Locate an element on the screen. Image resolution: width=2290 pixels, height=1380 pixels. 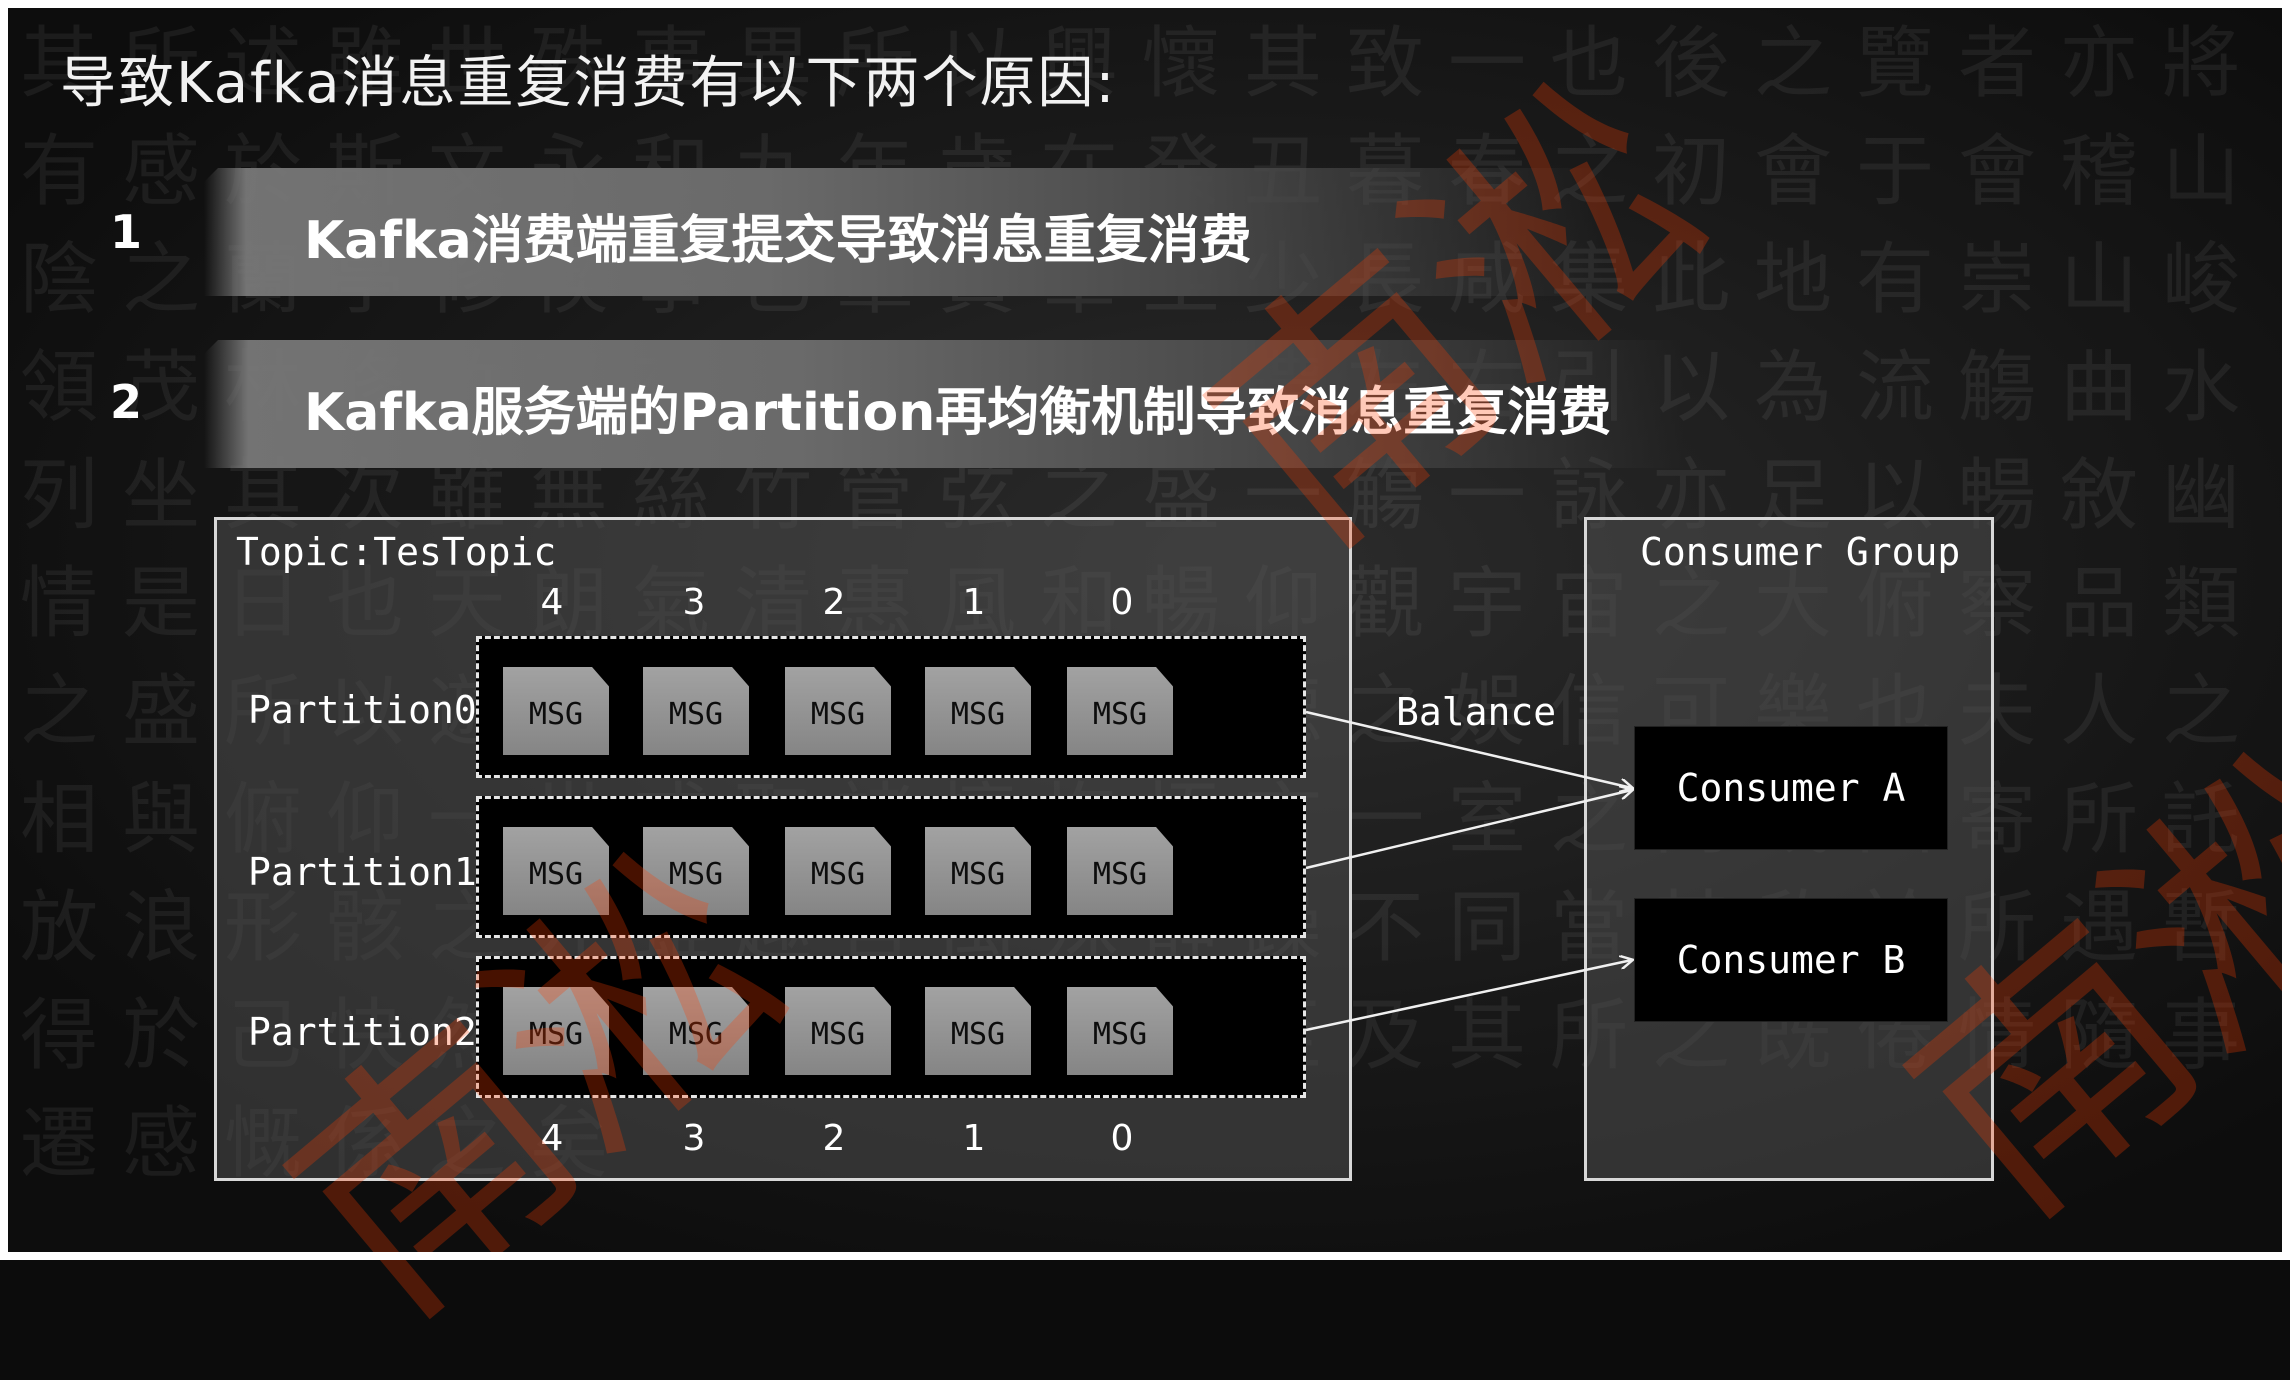
arrow-partition1-to-consumer-a is located at coordinates (1468, 830).